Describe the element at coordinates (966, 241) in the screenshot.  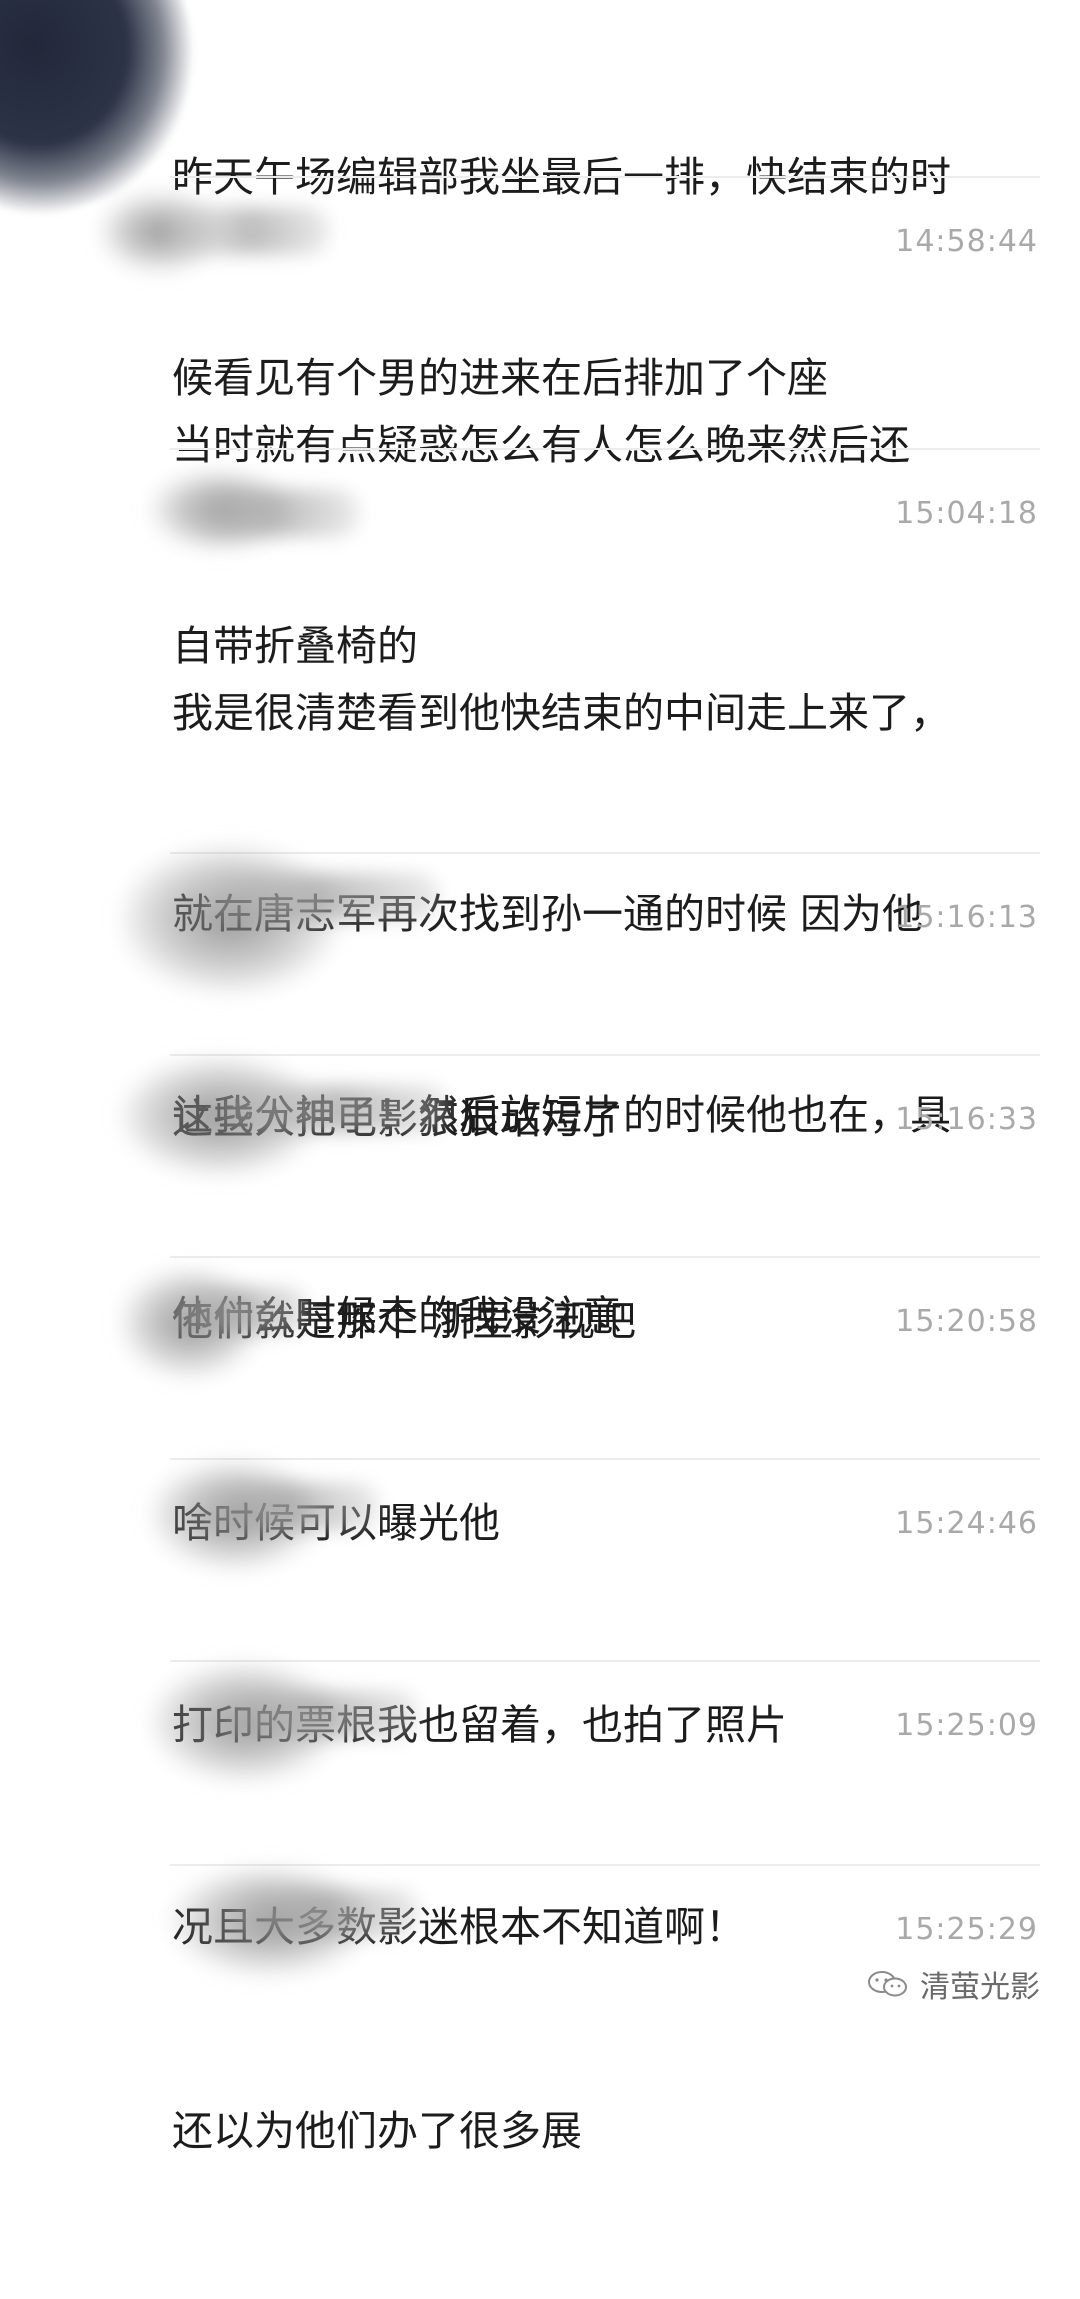
I see `message-time: 14:58:44` at that location.